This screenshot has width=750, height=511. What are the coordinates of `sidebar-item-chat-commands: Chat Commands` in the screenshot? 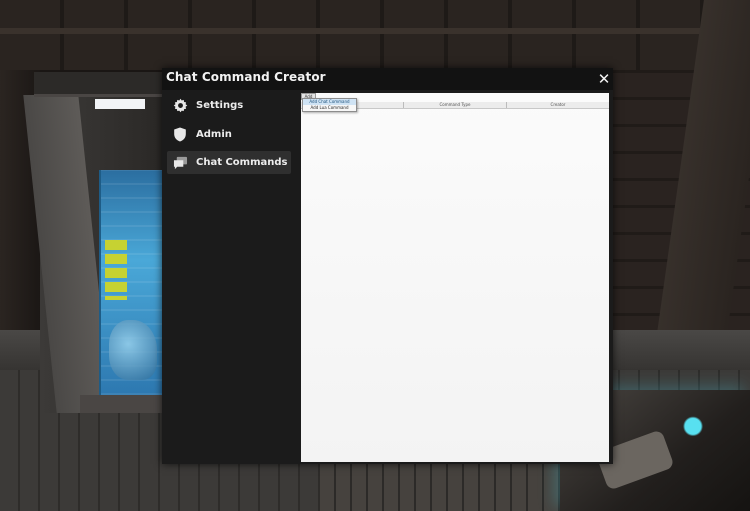 It's located at (229, 162).